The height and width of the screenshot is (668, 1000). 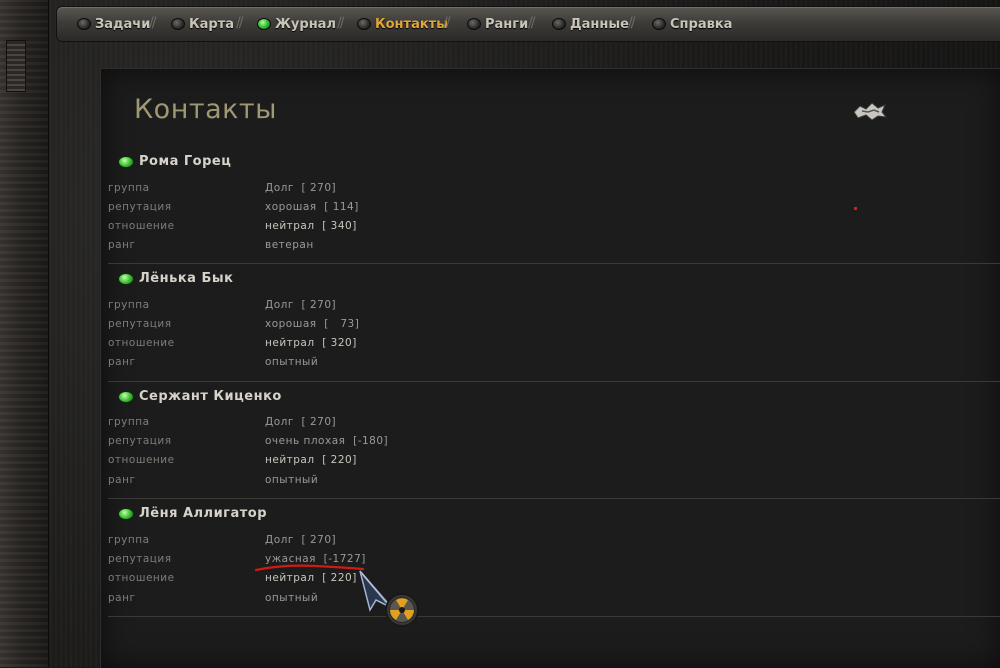 I want to click on tab-tasks: Задачи, so click(x=113, y=24).